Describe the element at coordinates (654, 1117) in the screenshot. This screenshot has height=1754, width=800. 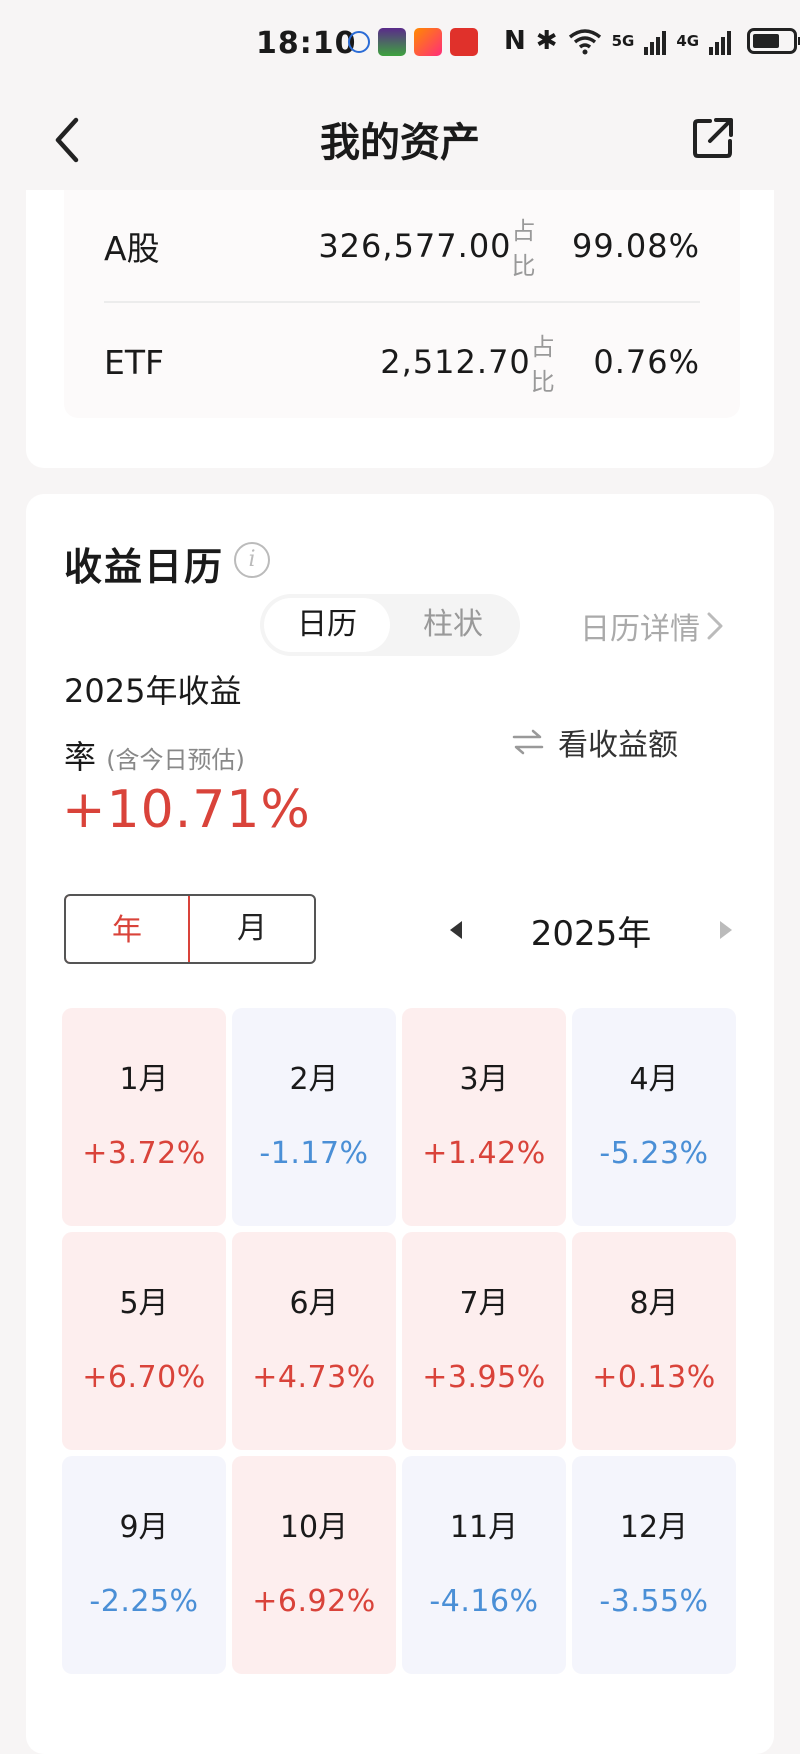
I see `month-cell: 4月 -5.23%` at that location.